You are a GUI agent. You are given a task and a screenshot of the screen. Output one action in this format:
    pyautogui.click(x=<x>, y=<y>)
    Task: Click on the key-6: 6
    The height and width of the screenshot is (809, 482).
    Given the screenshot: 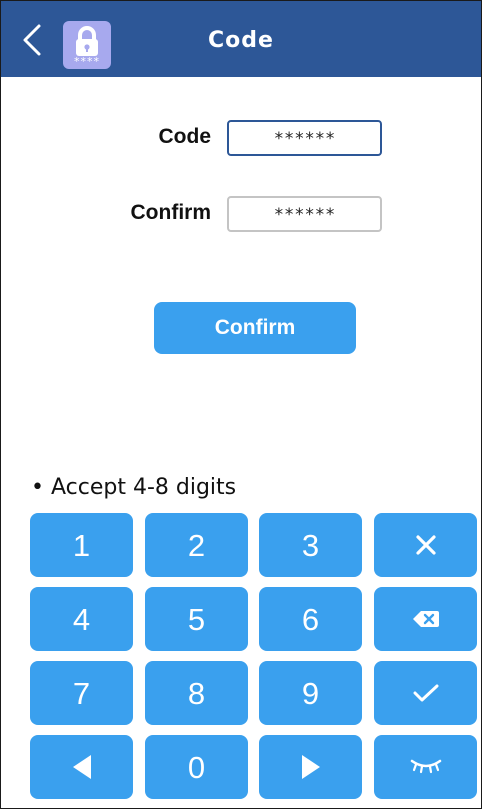 What is the action you would take?
    pyautogui.click(x=310, y=619)
    